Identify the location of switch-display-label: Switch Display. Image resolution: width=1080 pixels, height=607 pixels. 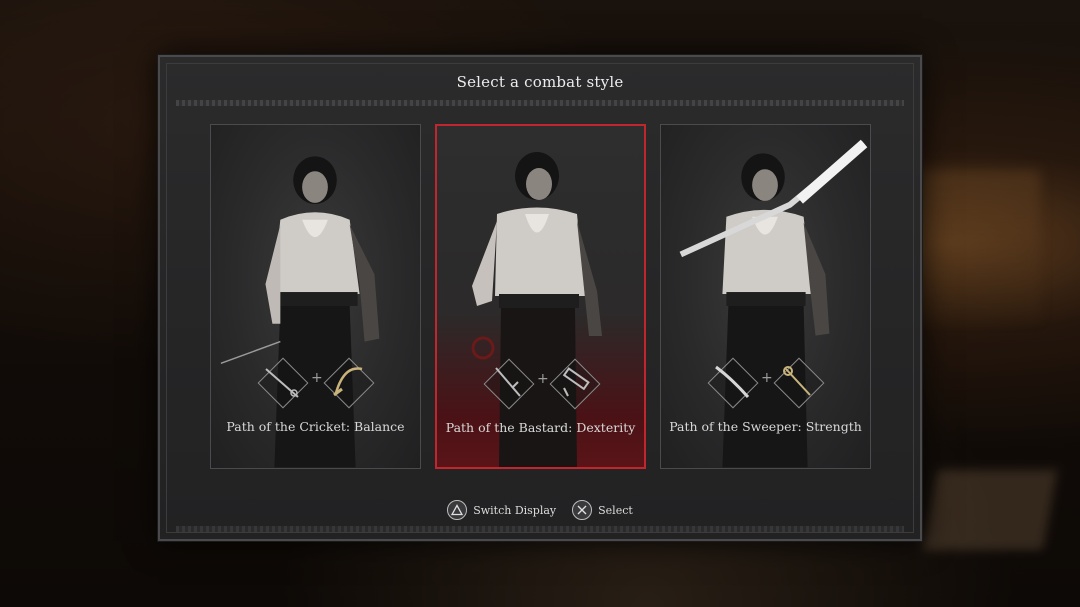
(515, 510).